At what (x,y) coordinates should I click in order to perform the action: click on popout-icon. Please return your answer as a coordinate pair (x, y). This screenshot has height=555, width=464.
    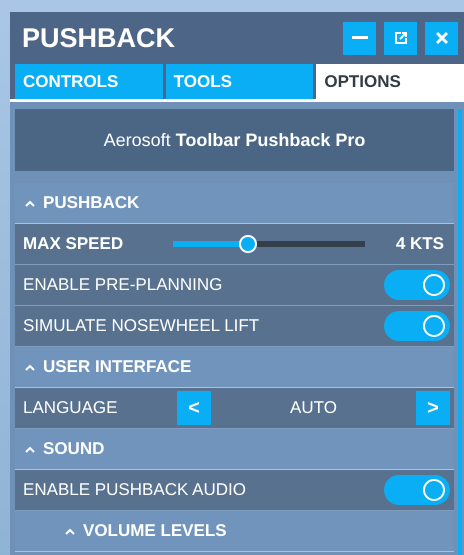
    Looking at the image, I should click on (401, 38).